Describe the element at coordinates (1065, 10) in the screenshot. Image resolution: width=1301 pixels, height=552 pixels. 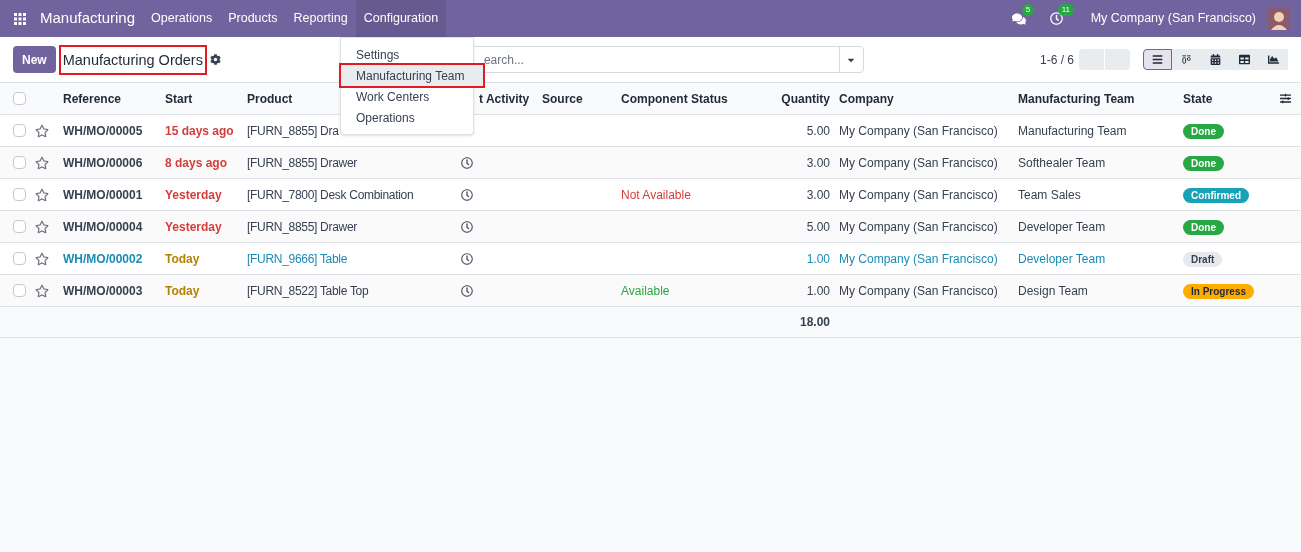
I see `activities-count: 11` at that location.